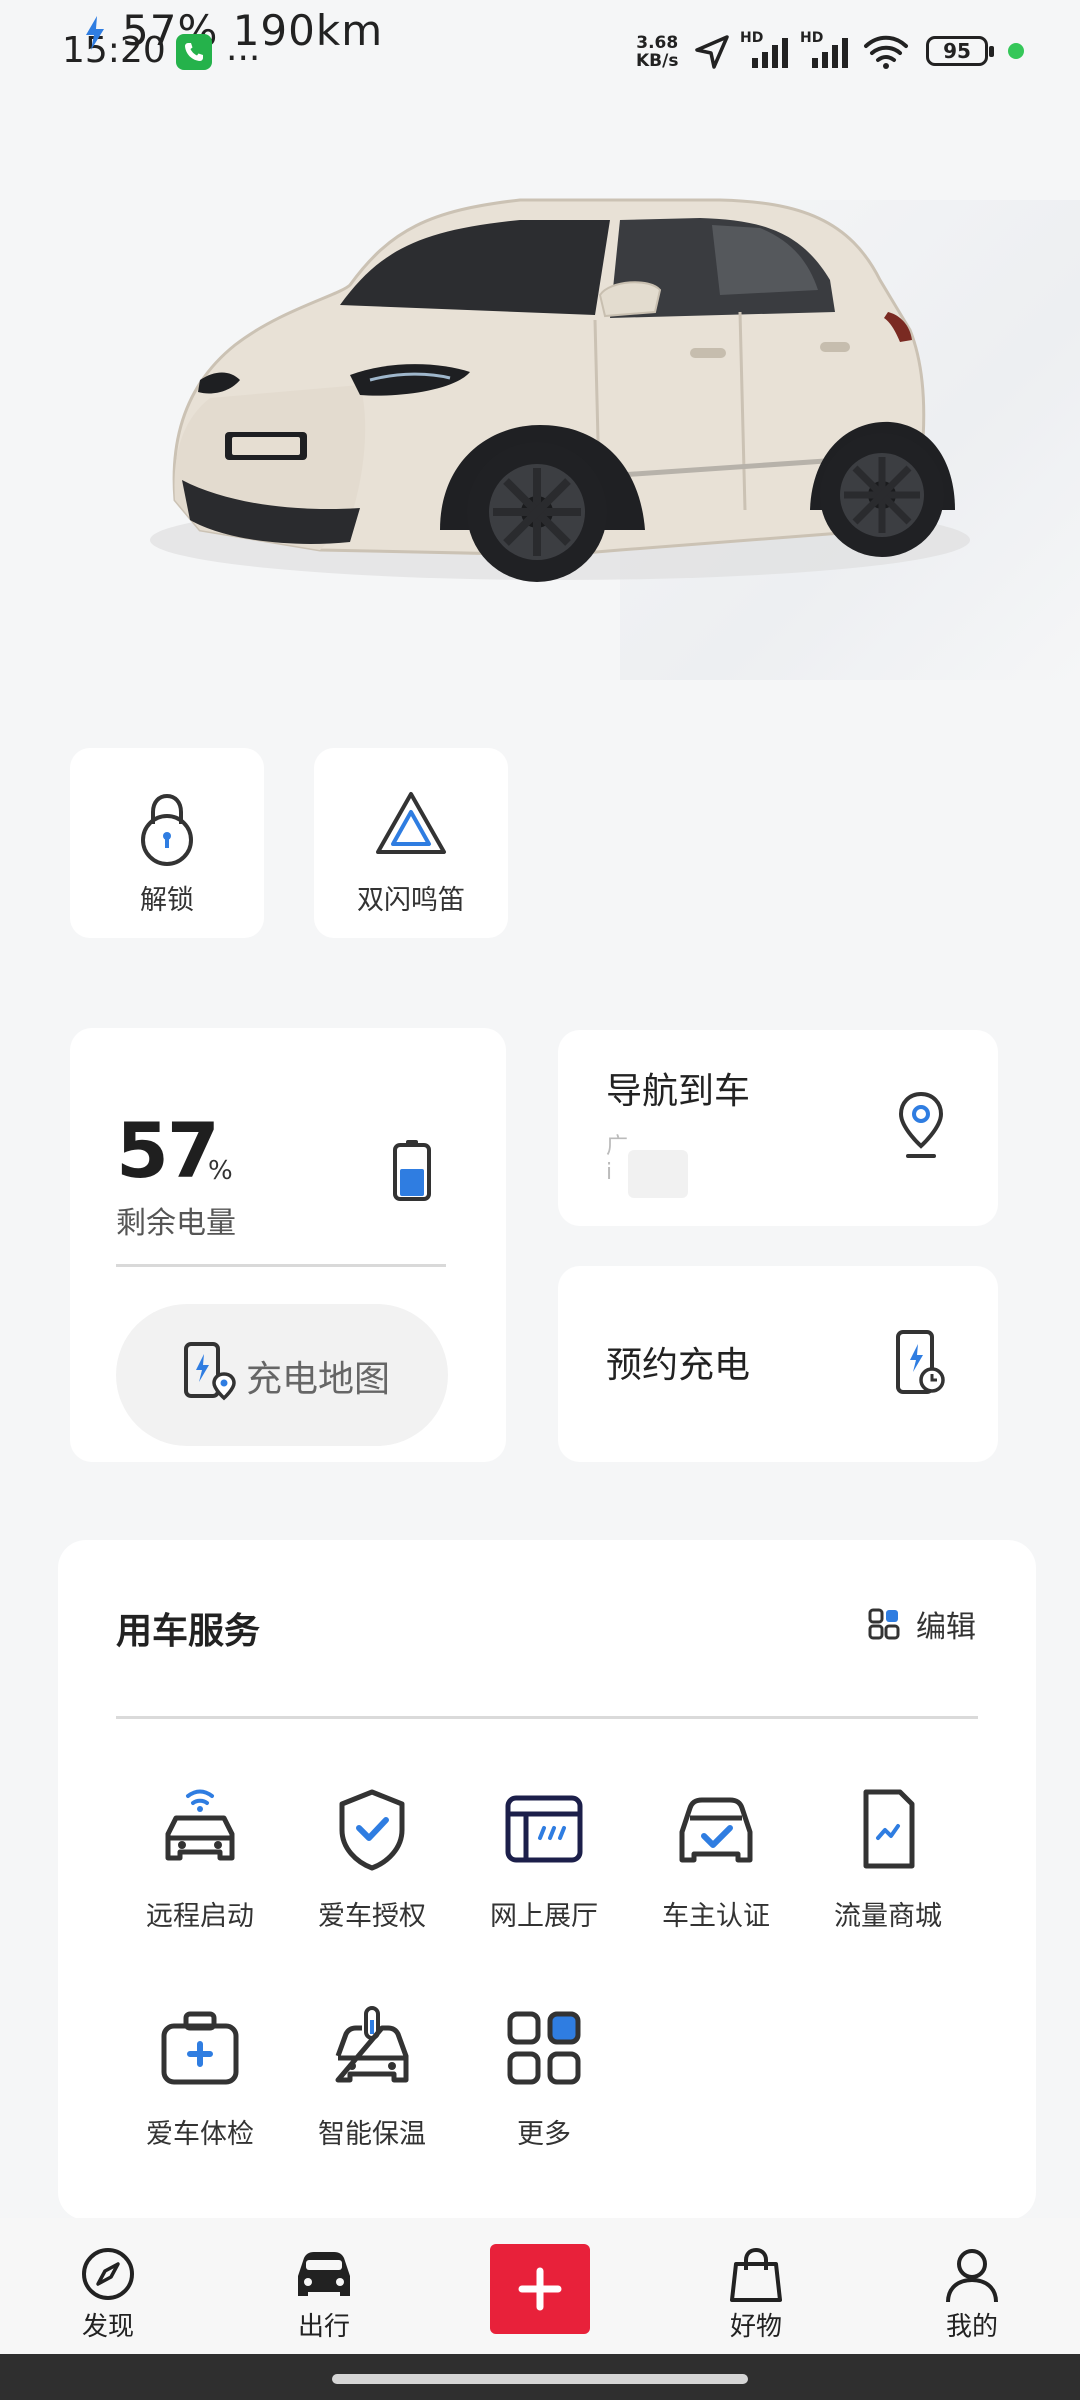  What do you see at coordinates (372, 2134) in the screenshot?
I see `service-label: 智能保温` at bounding box center [372, 2134].